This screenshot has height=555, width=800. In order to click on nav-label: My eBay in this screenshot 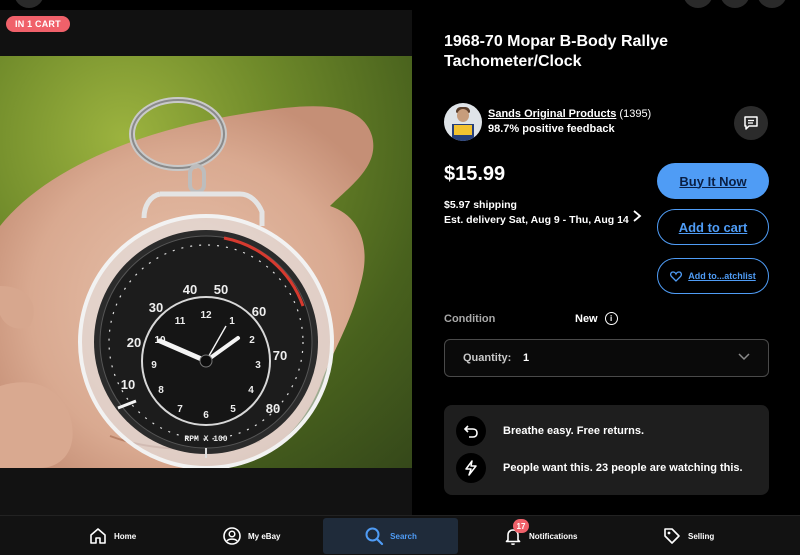, I will do `click(264, 536)`.